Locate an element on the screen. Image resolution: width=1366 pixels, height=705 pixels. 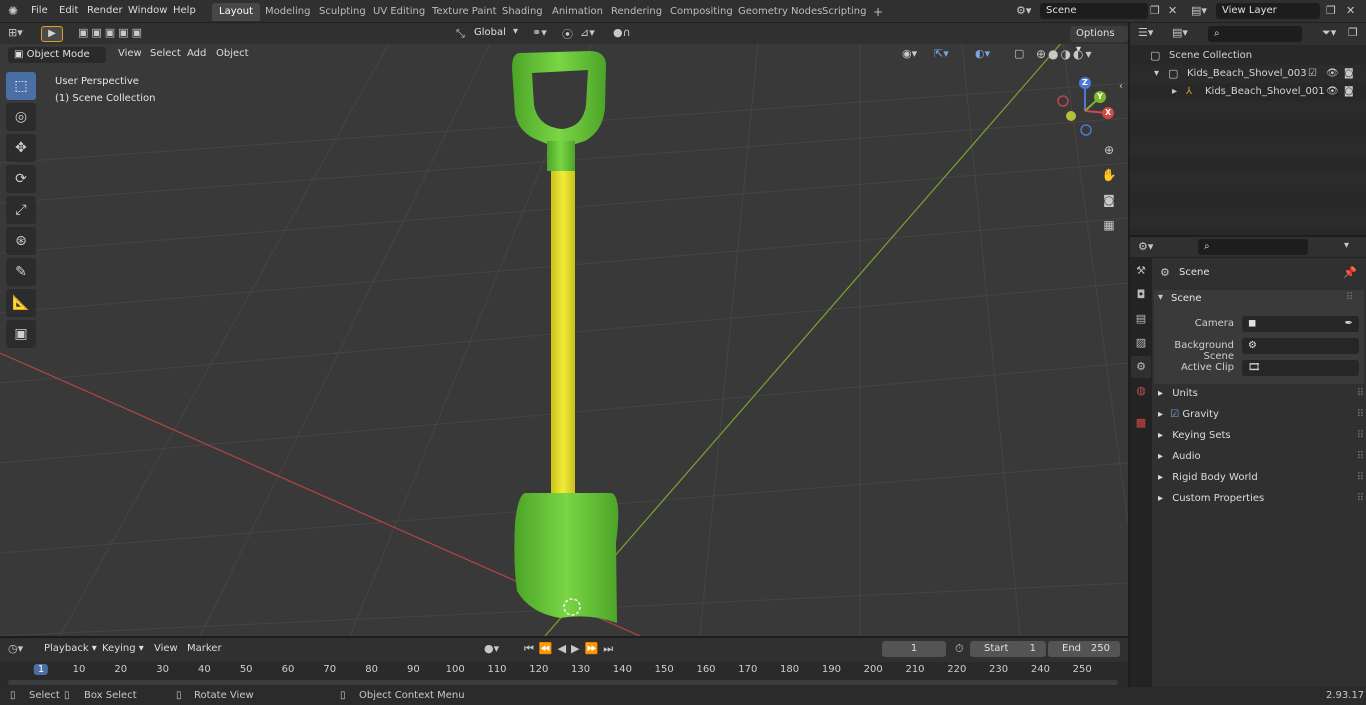
panel-audio: ▸ Audio ⠿ is located at coordinates (1261, 457).